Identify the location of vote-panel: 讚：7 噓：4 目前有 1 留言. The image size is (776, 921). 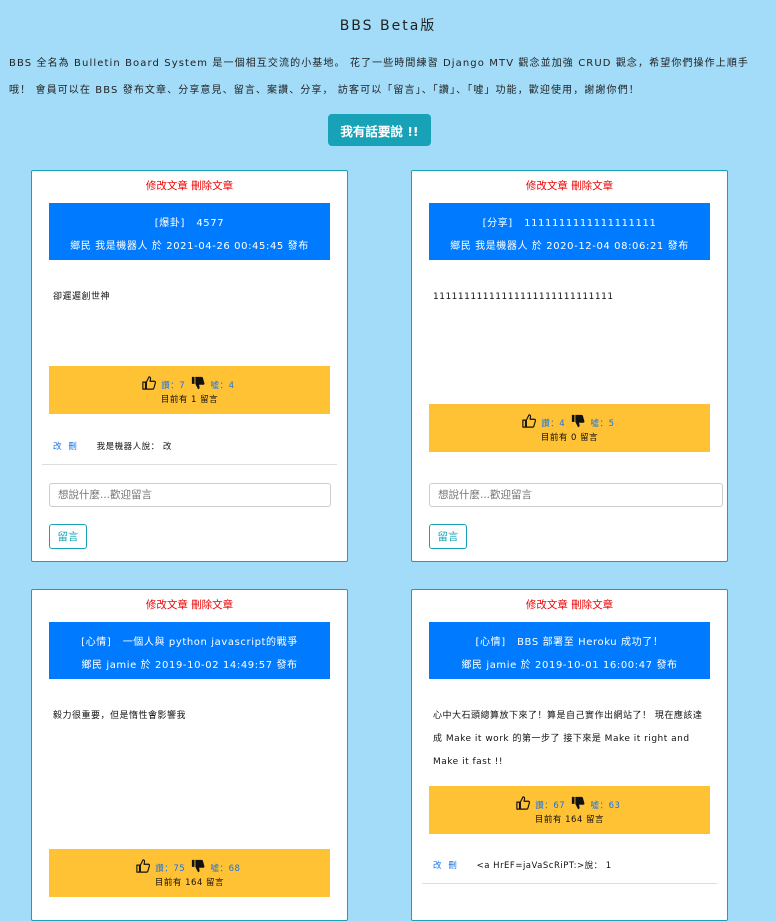
(189, 390).